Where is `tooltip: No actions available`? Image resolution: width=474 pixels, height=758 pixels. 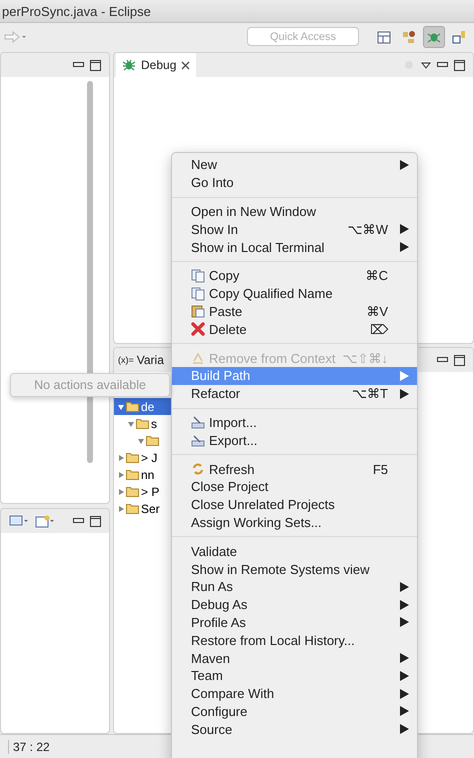
tooltip: No actions available is located at coordinates (90, 385).